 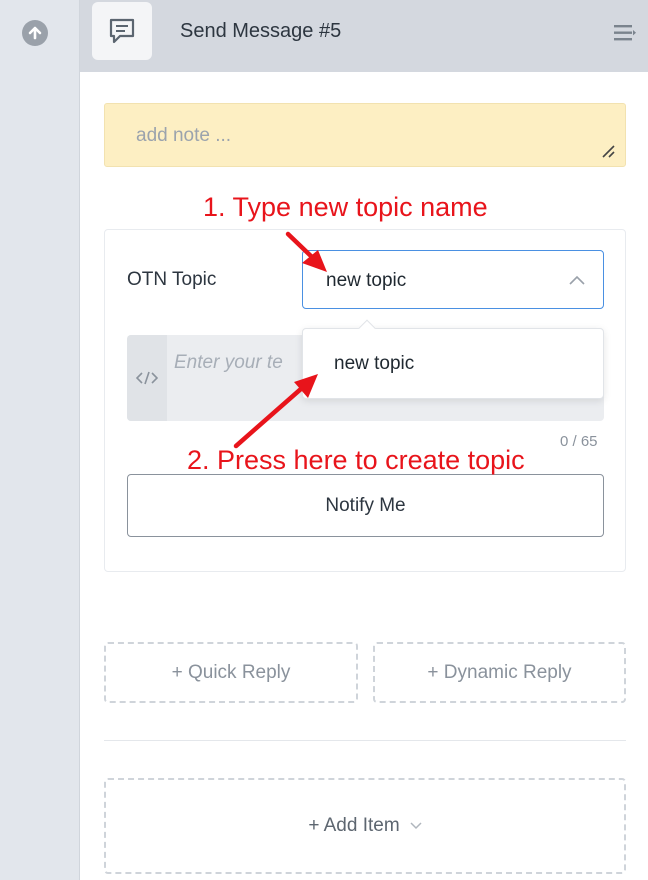 What do you see at coordinates (35, 33) in the screenshot?
I see `arrow-up-circle-icon` at bounding box center [35, 33].